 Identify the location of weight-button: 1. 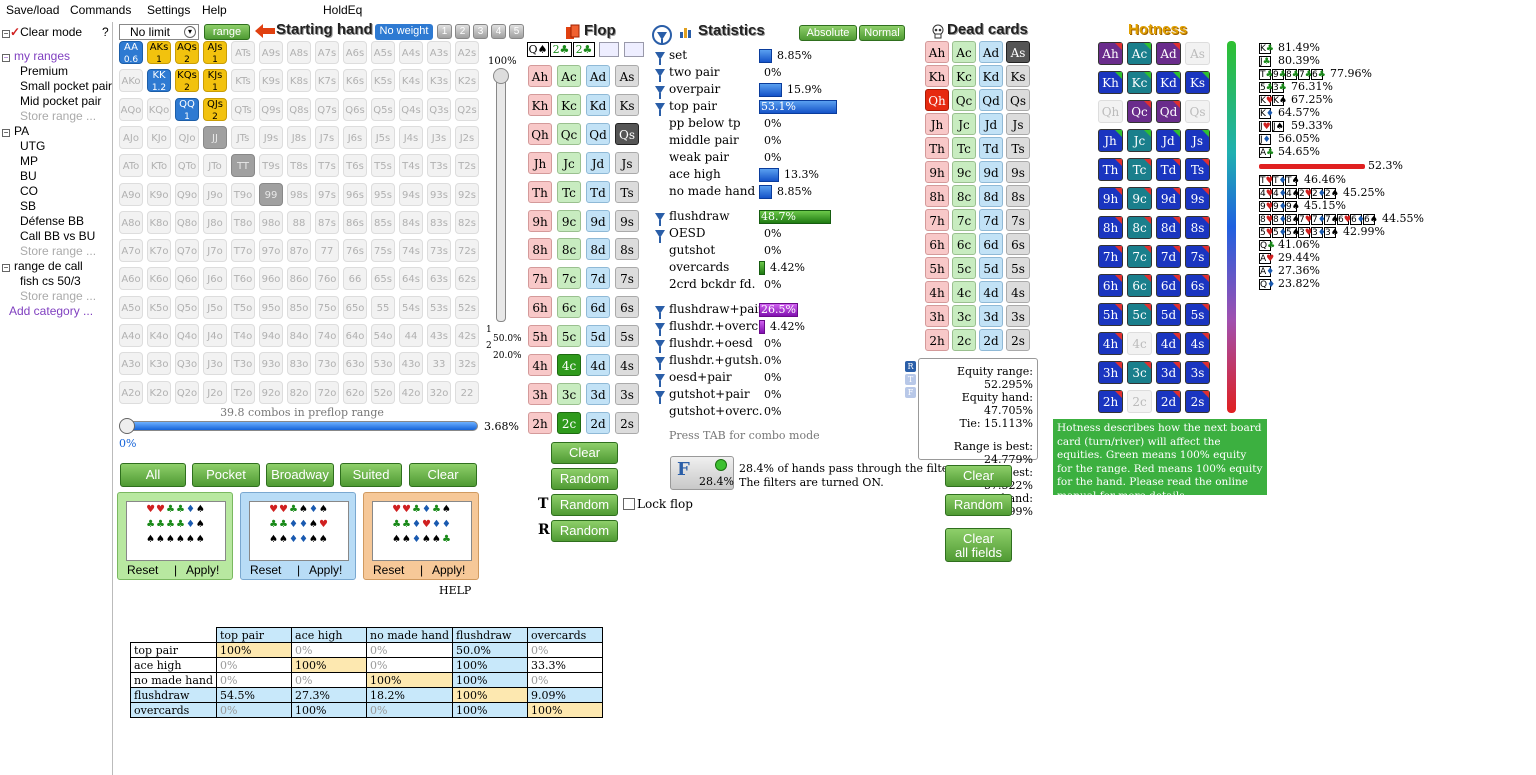
(444, 31).